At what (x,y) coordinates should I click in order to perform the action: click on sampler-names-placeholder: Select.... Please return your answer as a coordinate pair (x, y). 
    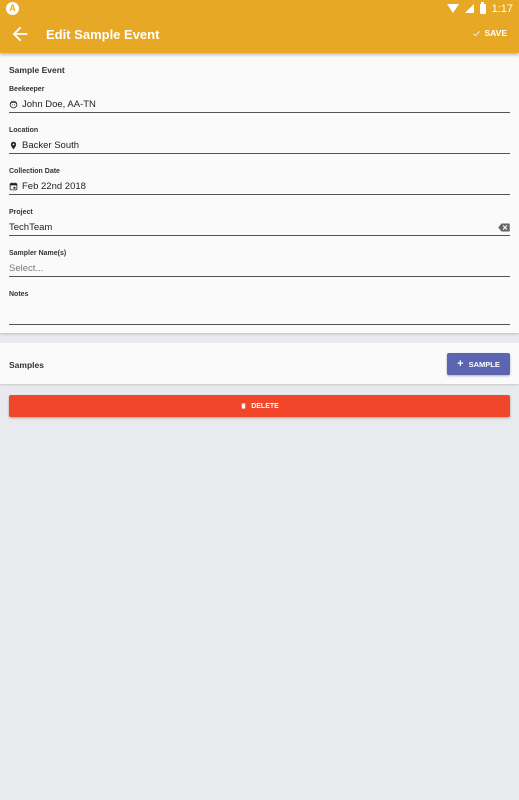
    Looking at the image, I should click on (26, 268).